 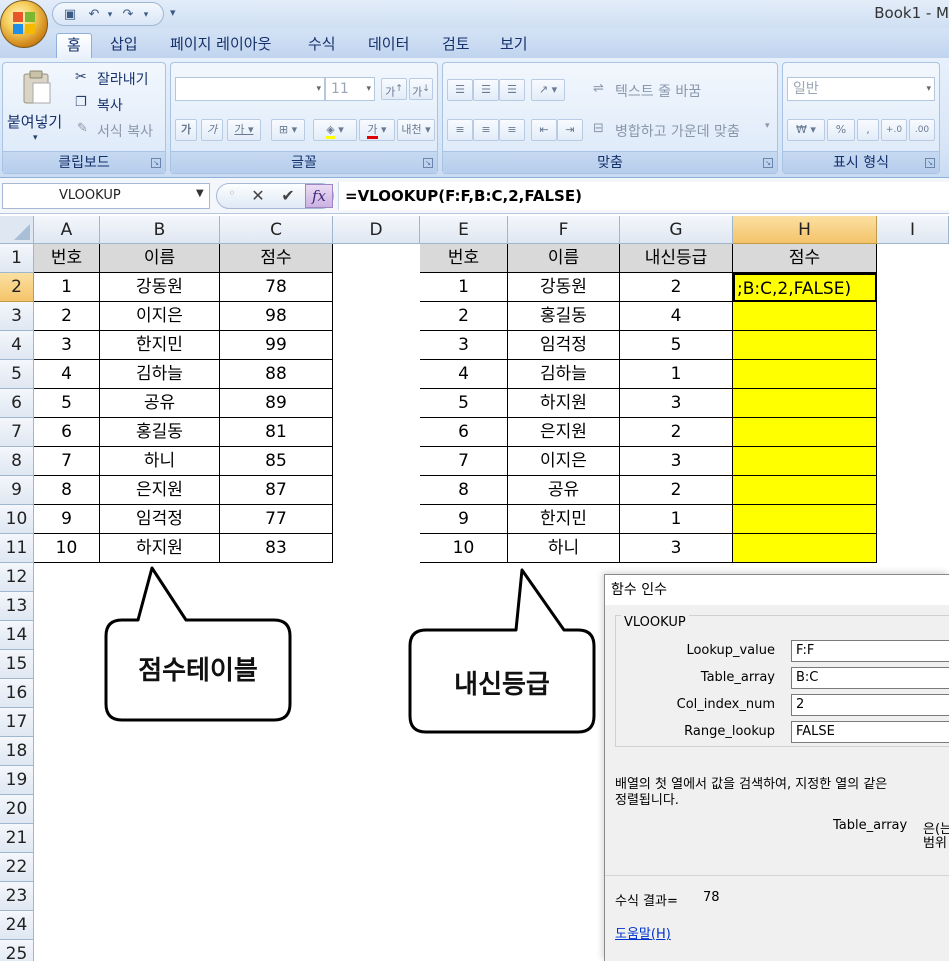 I want to click on redo-icon: ↷, so click(x=128, y=15).